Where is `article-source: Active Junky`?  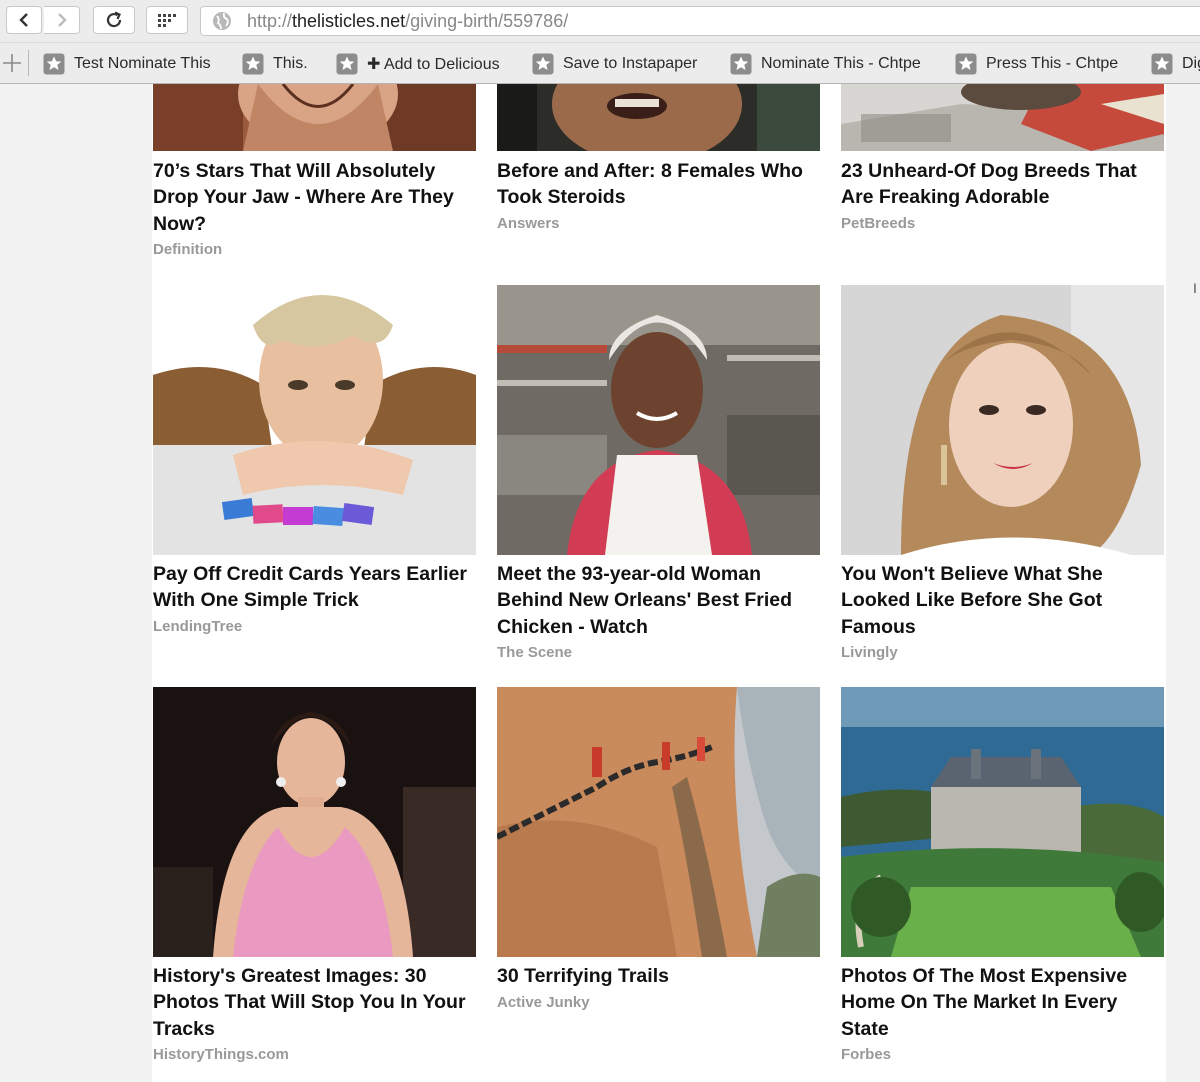 article-source: Active Junky is located at coordinates (543, 1002).